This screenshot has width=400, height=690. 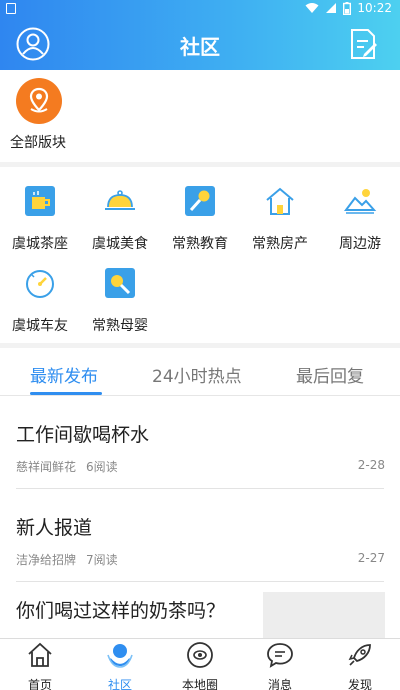 I want to click on all-boards-button, so click(x=39, y=101).